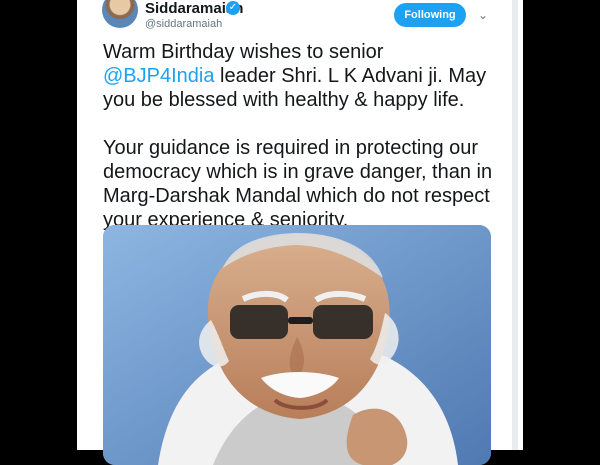 This screenshot has height=465, width=600. What do you see at coordinates (38, 225) in the screenshot?
I see `left-black-border` at bounding box center [38, 225].